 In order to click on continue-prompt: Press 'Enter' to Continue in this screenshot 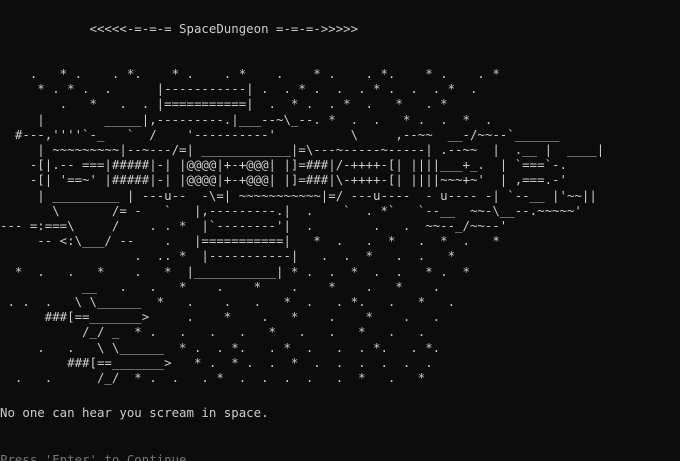, I will do `click(93, 456)`.